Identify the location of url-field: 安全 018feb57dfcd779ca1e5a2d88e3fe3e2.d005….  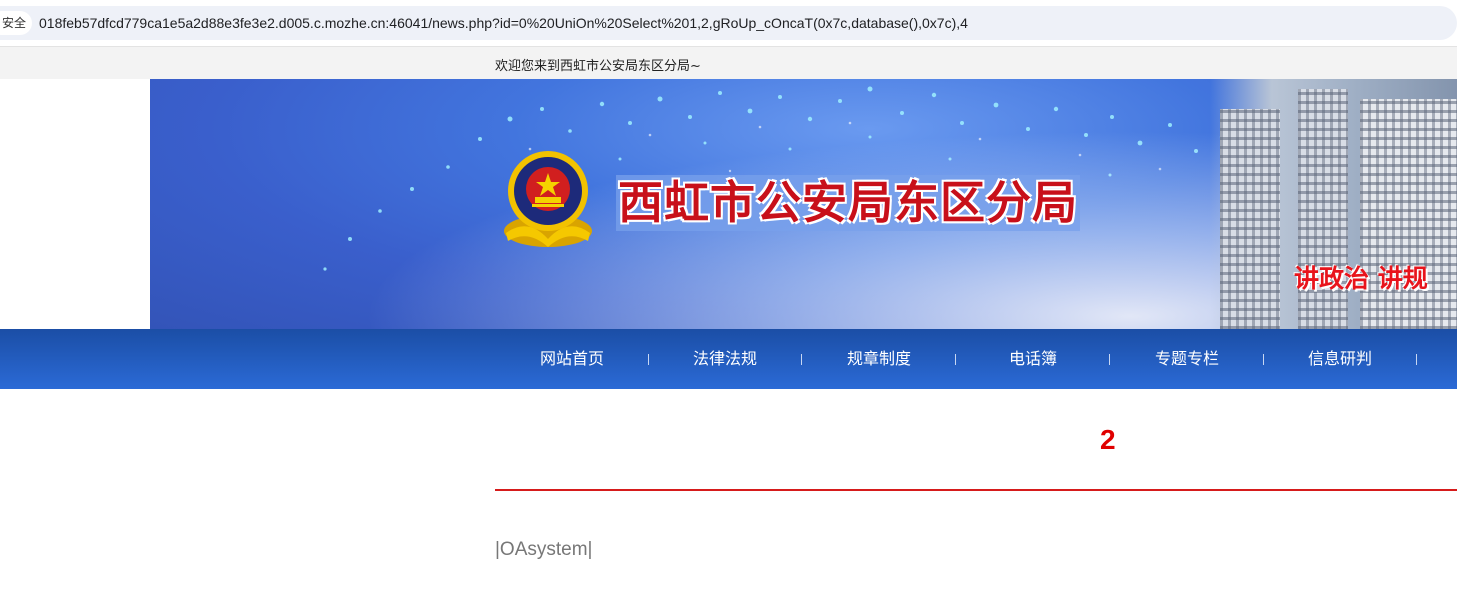
(728, 23).